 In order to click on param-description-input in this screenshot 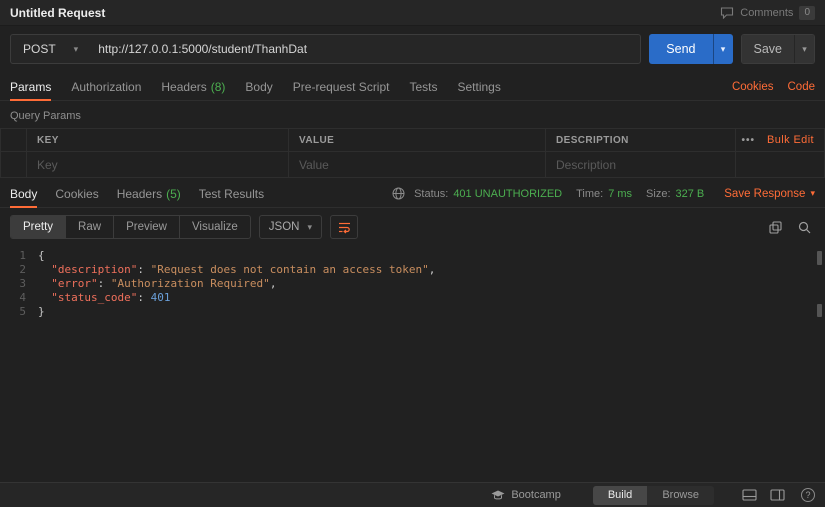, I will do `click(640, 164)`.